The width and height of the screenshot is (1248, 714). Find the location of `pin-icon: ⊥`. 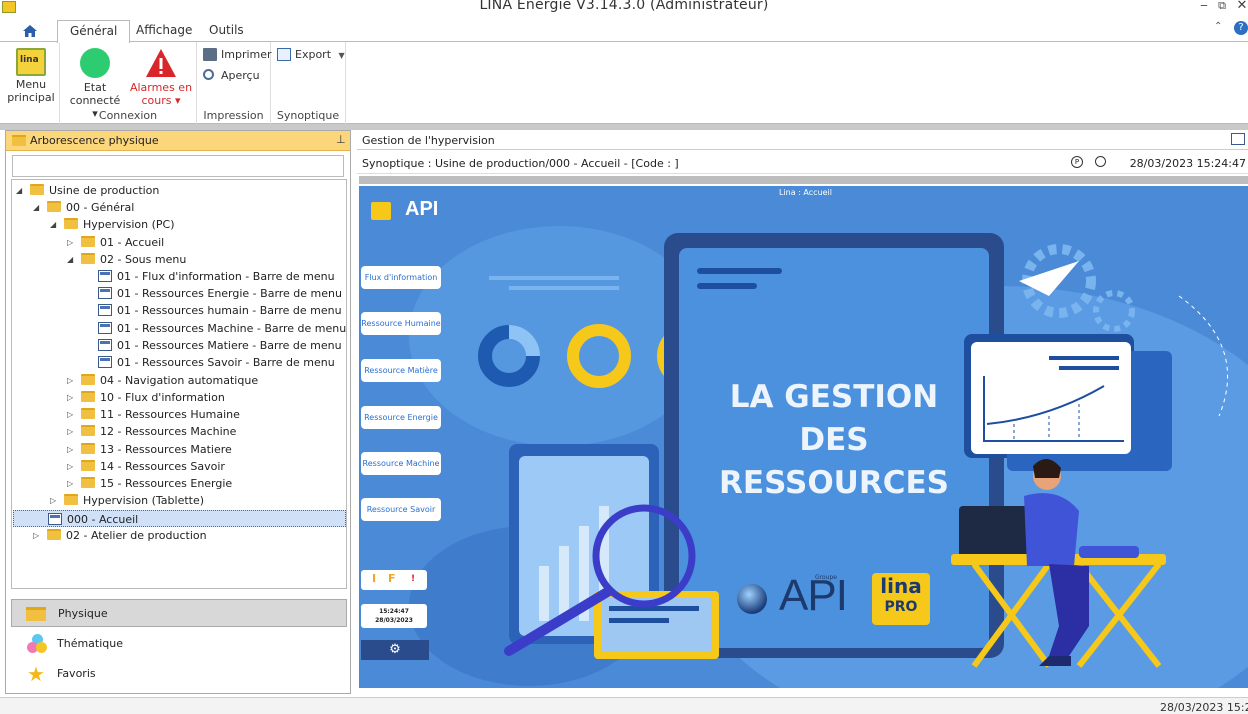

pin-icon: ⊥ is located at coordinates (341, 139).